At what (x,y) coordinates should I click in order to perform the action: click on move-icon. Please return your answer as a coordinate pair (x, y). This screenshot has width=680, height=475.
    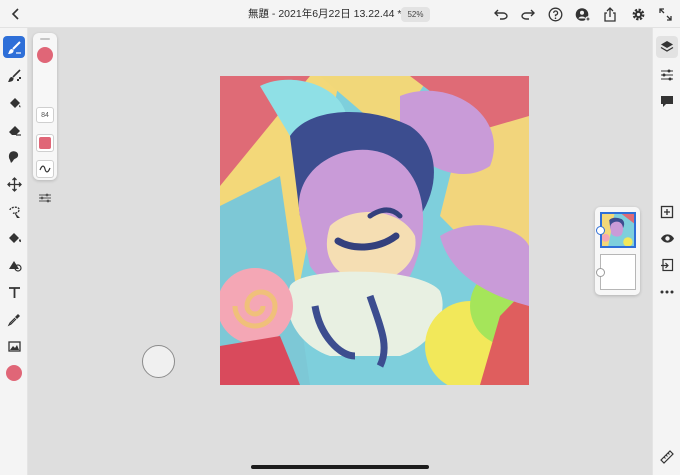
    Looking at the image, I should click on (14, 184).